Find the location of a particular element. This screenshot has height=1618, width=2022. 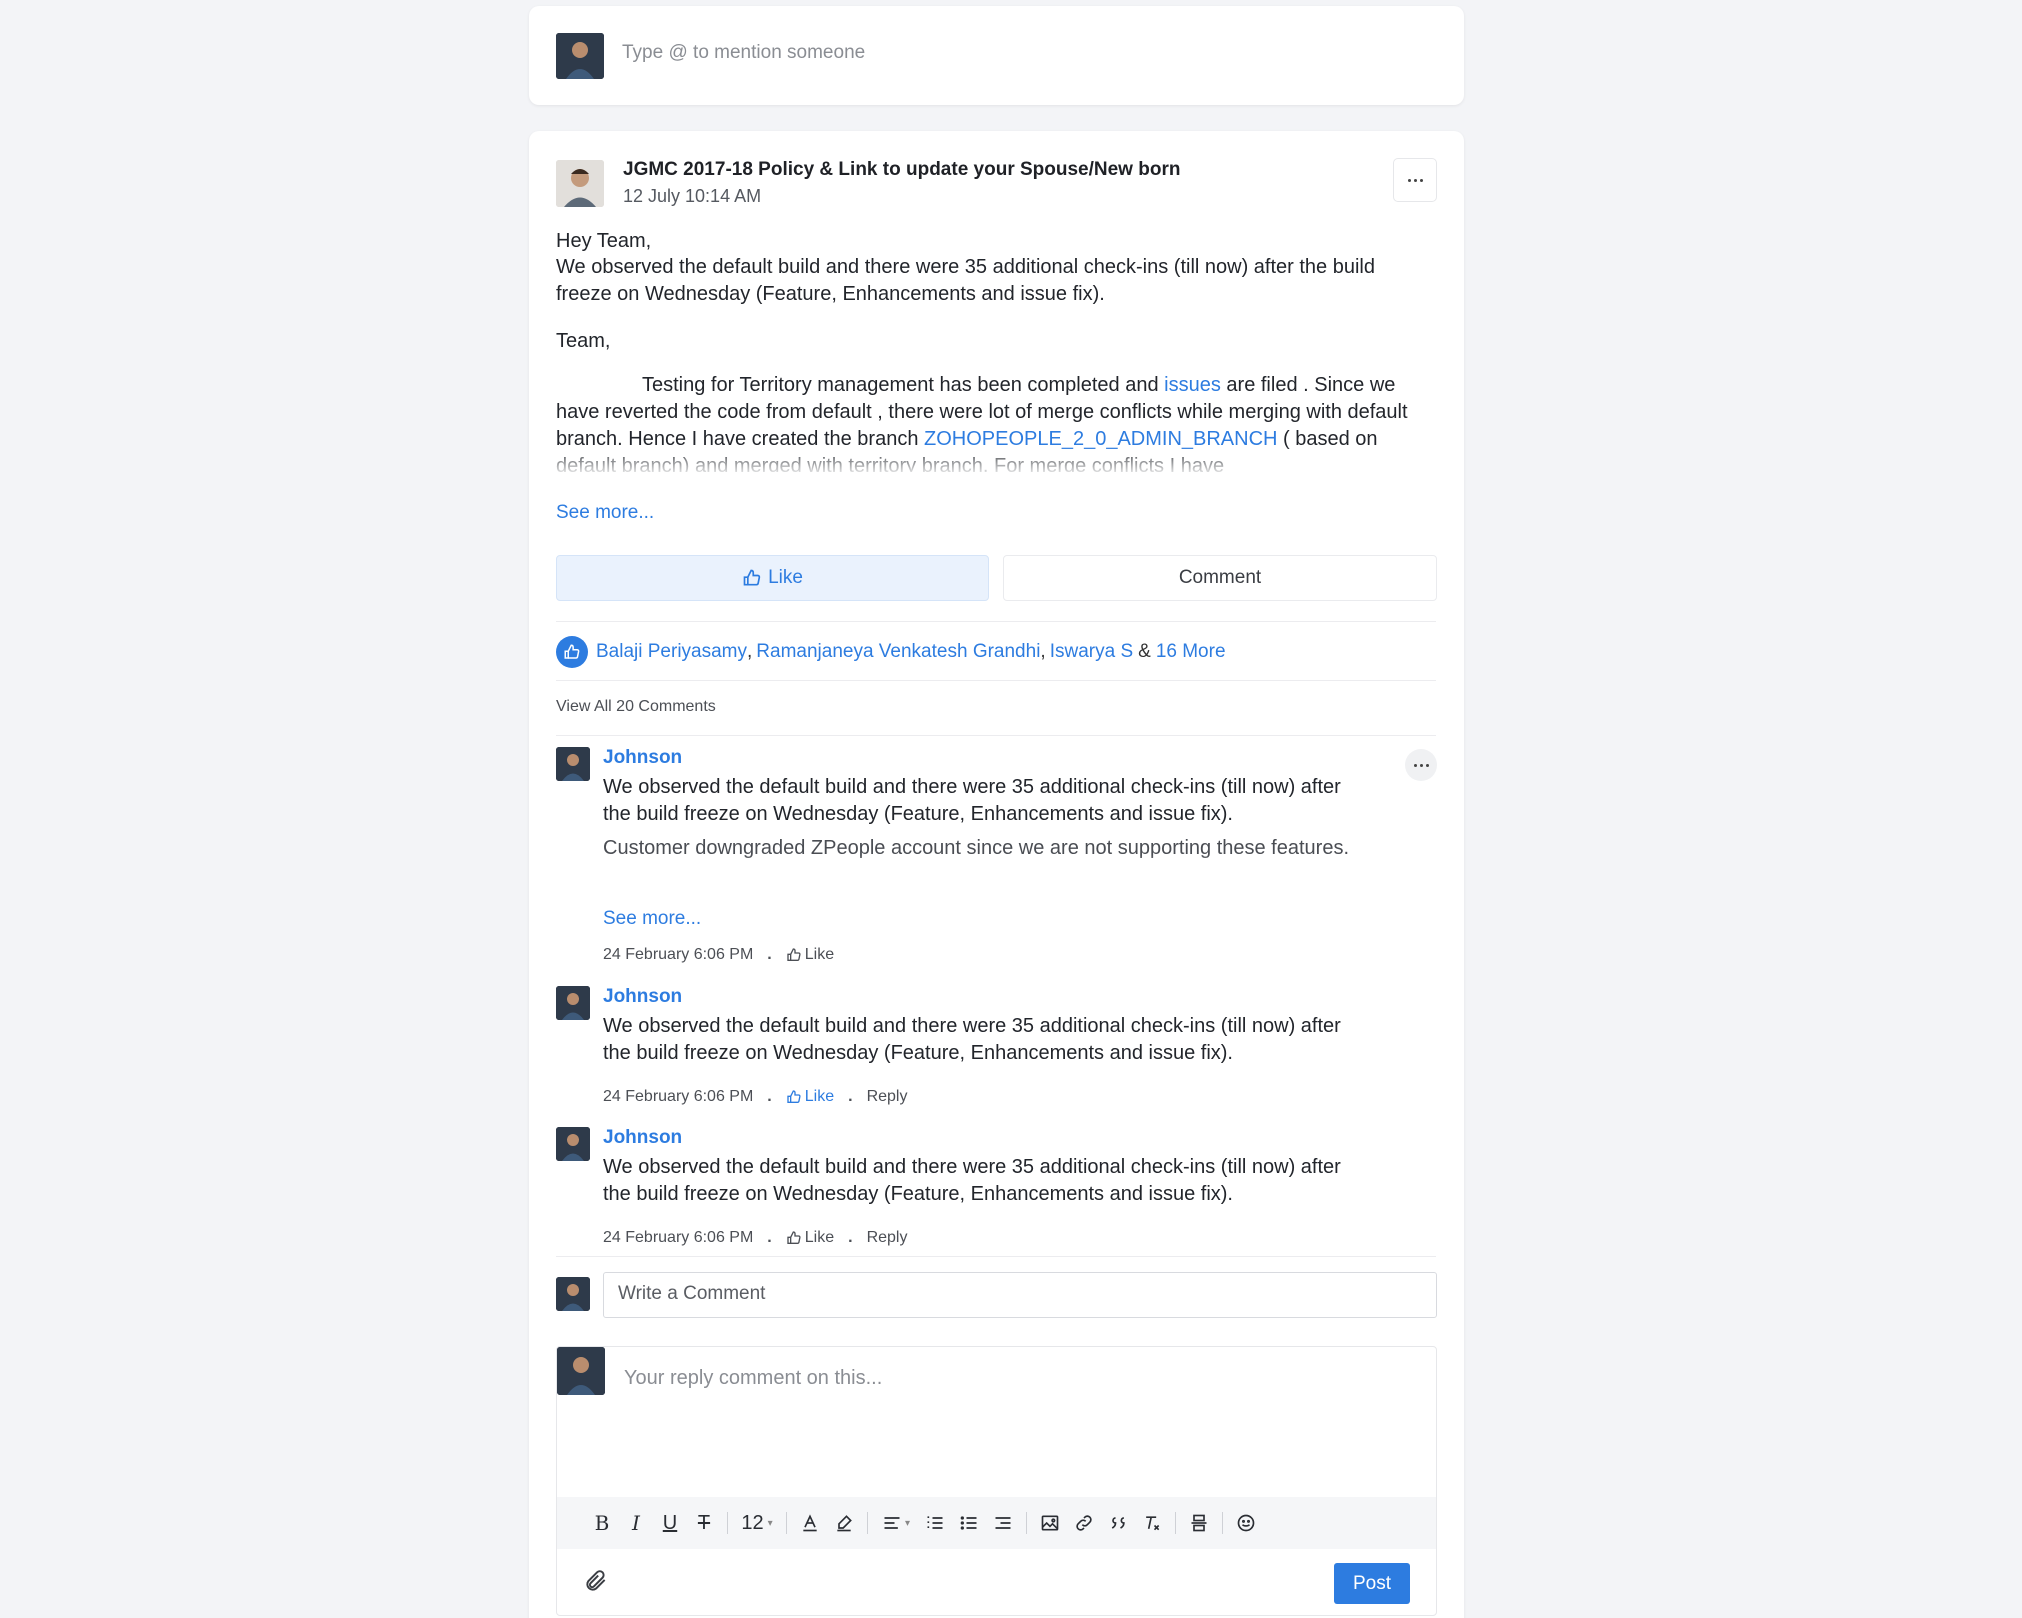

view-all-comments-link: View All 20 Comments is located at coordinates (636, 707).